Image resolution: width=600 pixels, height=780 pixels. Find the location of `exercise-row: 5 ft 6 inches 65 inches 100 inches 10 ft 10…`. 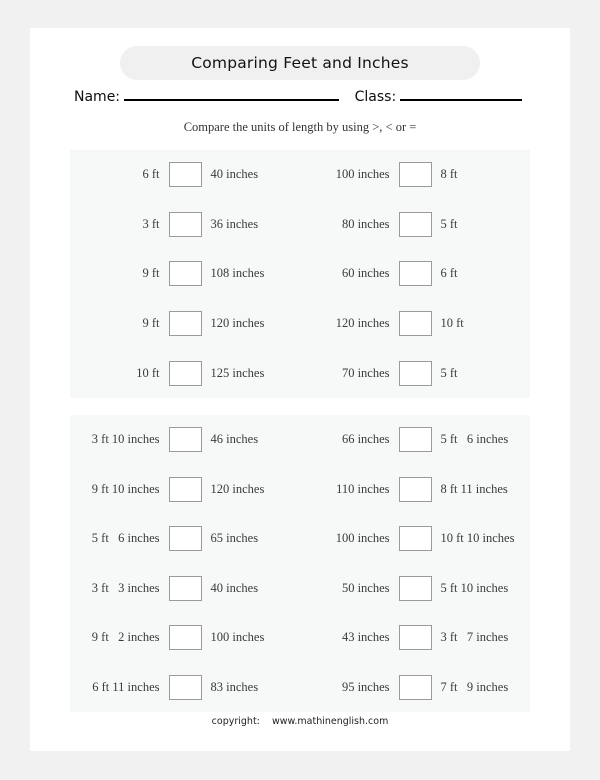

exercise-row: 5 ft 6 inches 65 inches 100 inches 10 ft 10… is located at coordinates (300, 539).